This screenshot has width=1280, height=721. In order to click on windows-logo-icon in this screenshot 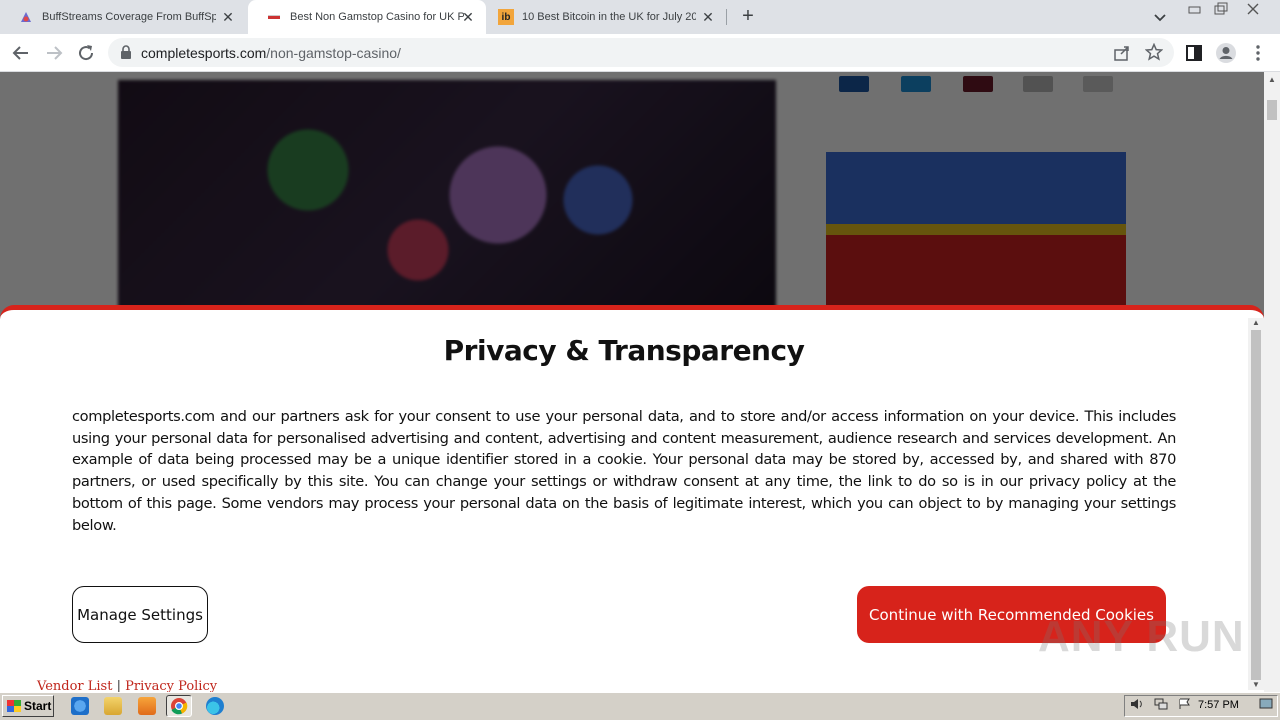, I will do `click(14, 706)`.